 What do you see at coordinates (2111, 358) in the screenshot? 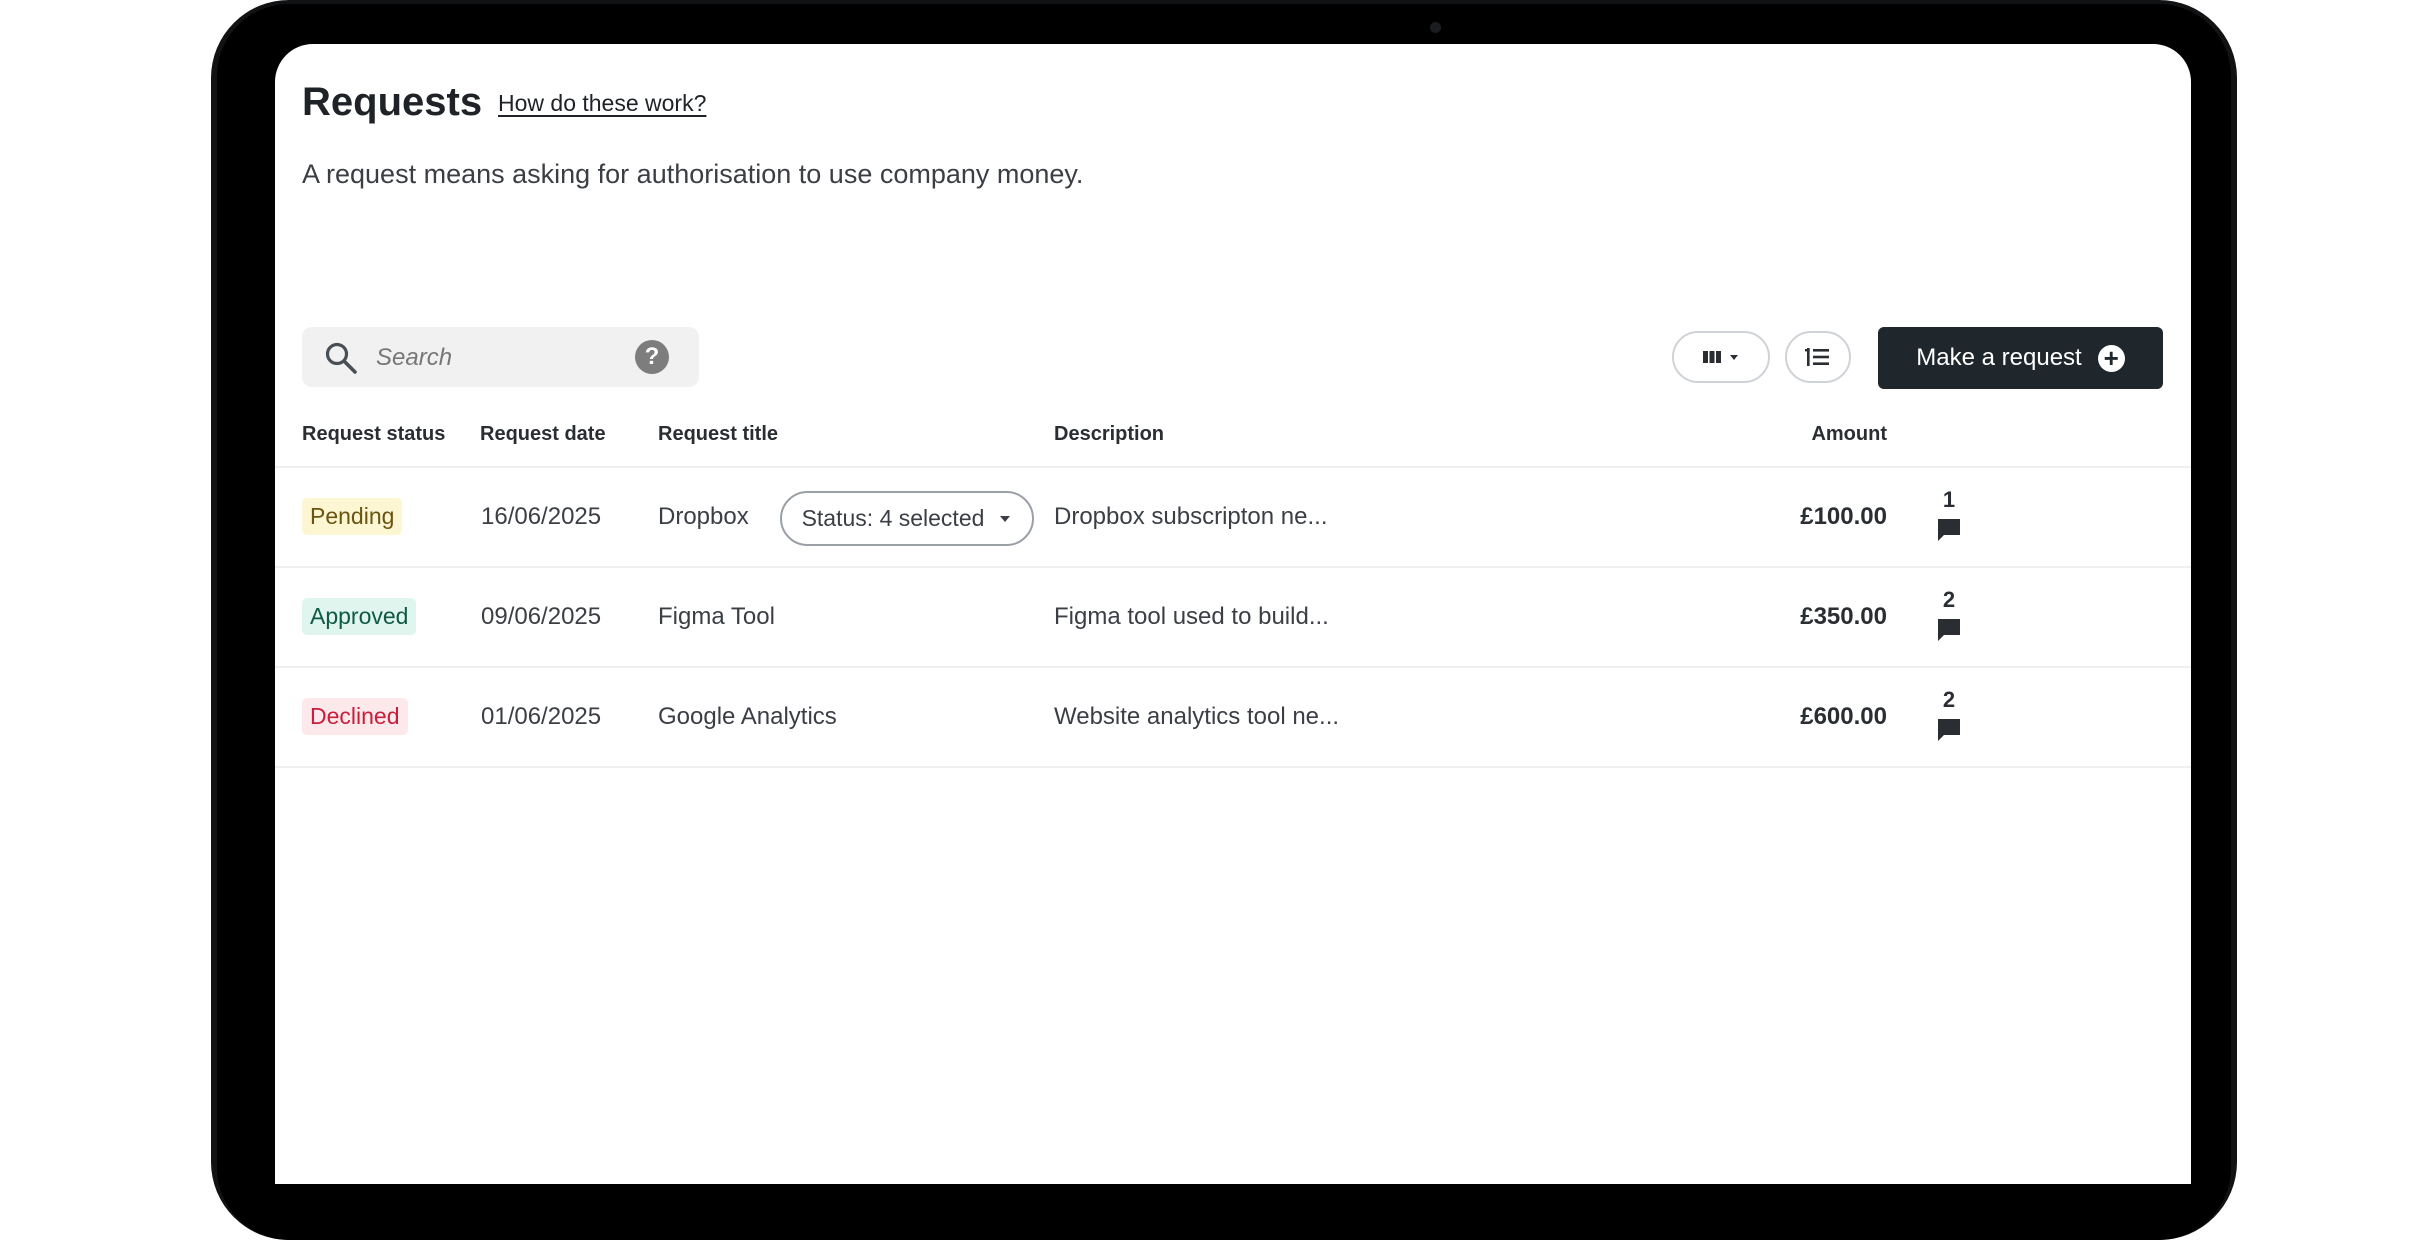
I see `plus-icon: +` at bounding box center [2111, 358].